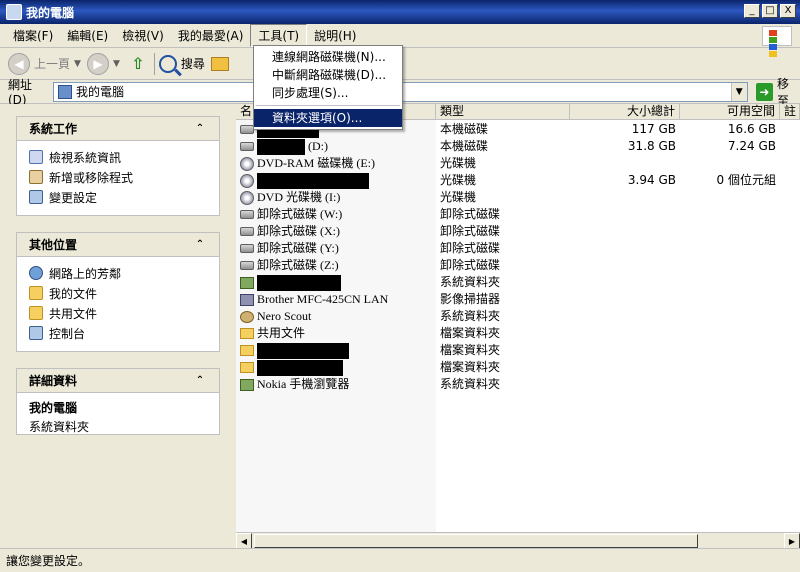  Describe the element at coordinates (518, 265) in the screenshot. I see `table-row: 卸除式磁碟 (Z:) 卸除式磁碟` at that location.